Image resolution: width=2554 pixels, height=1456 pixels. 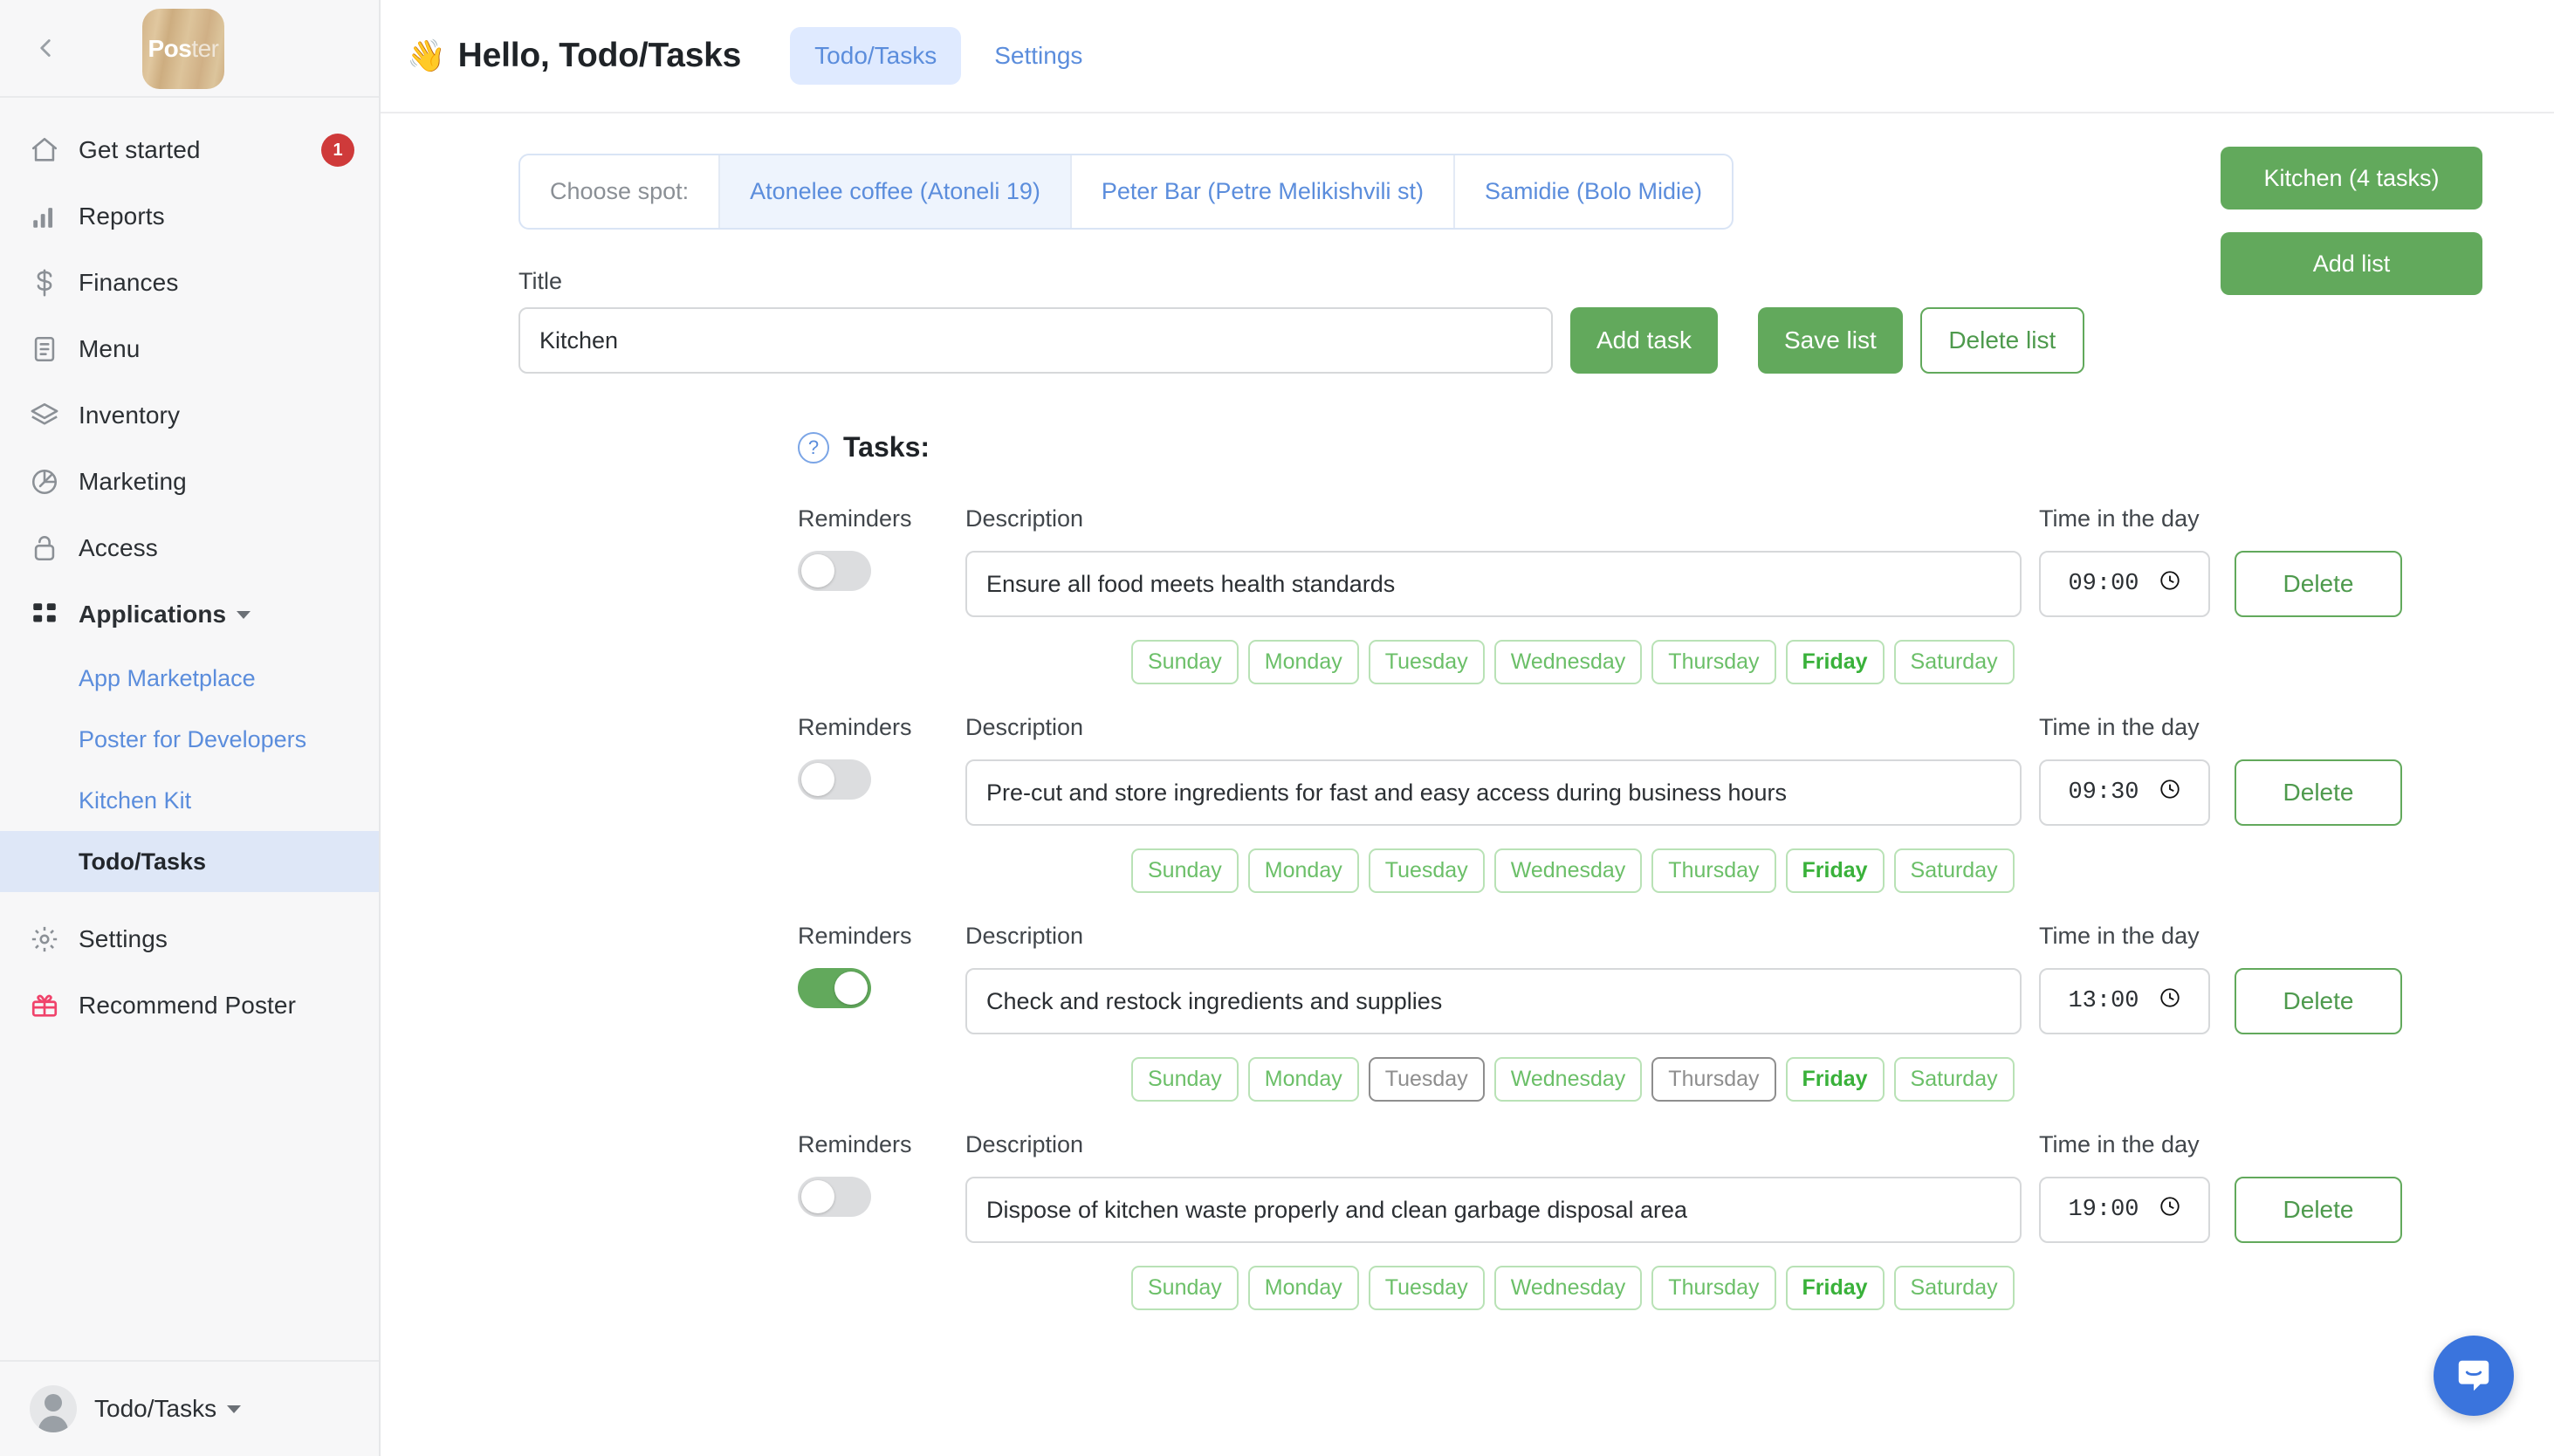 What do you see at coordinates (886, 447) in the screenshot?
I see `tasks-heading-label: Tasks:` at bounding box center [886, 447].